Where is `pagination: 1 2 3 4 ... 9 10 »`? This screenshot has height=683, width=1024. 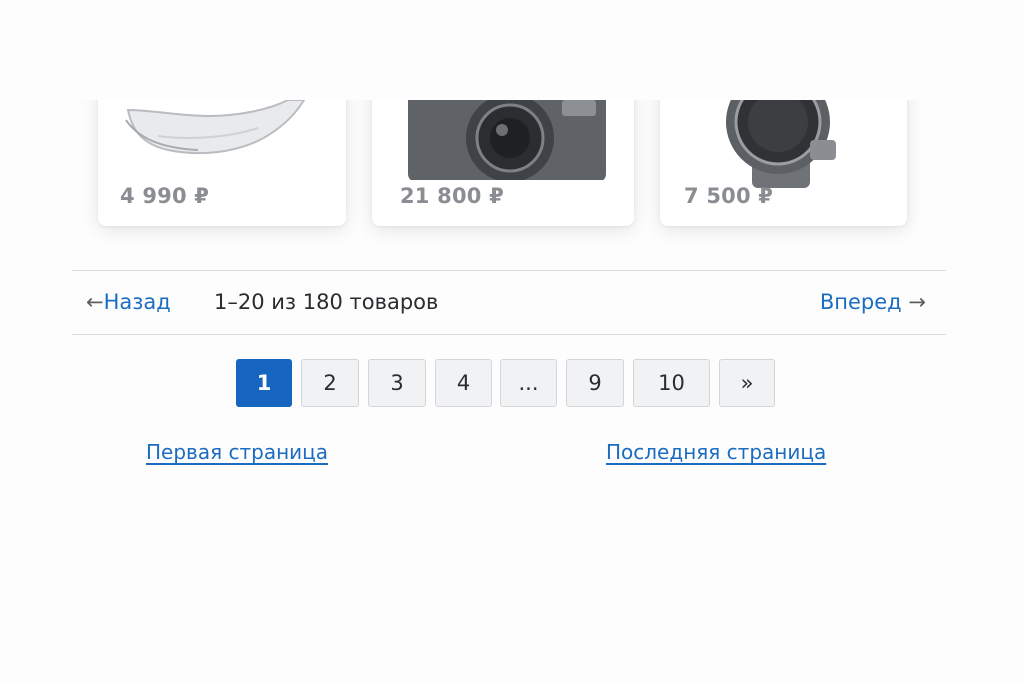
pagination: 1 2 3 4 ... 9 10 » is located at coordinates (512, 383).